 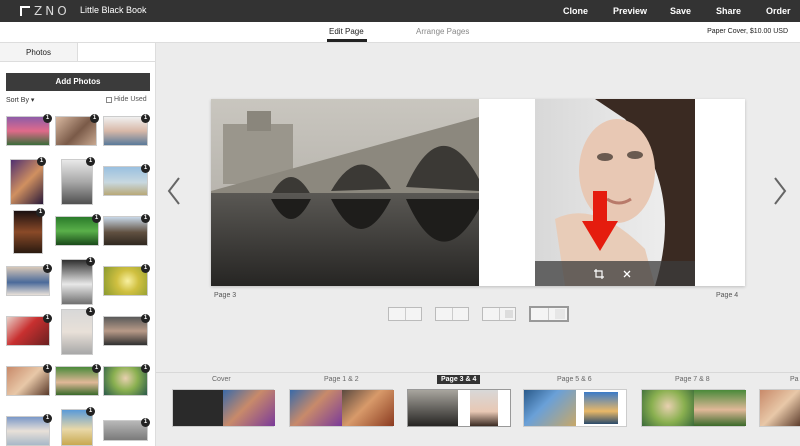 I want to click on sort-by-dropdown: Sort By ▾, so click(x=20, y=100).